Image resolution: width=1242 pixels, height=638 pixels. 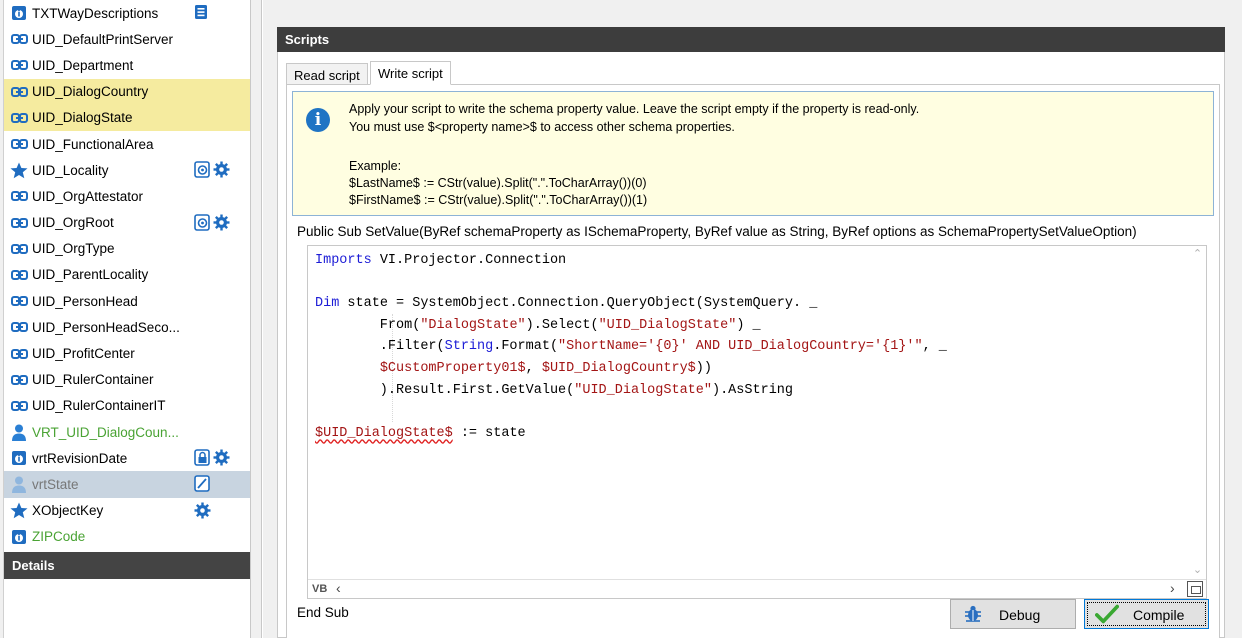 I want to click on property-item: ZIPCode, so click(x=127, y=537).